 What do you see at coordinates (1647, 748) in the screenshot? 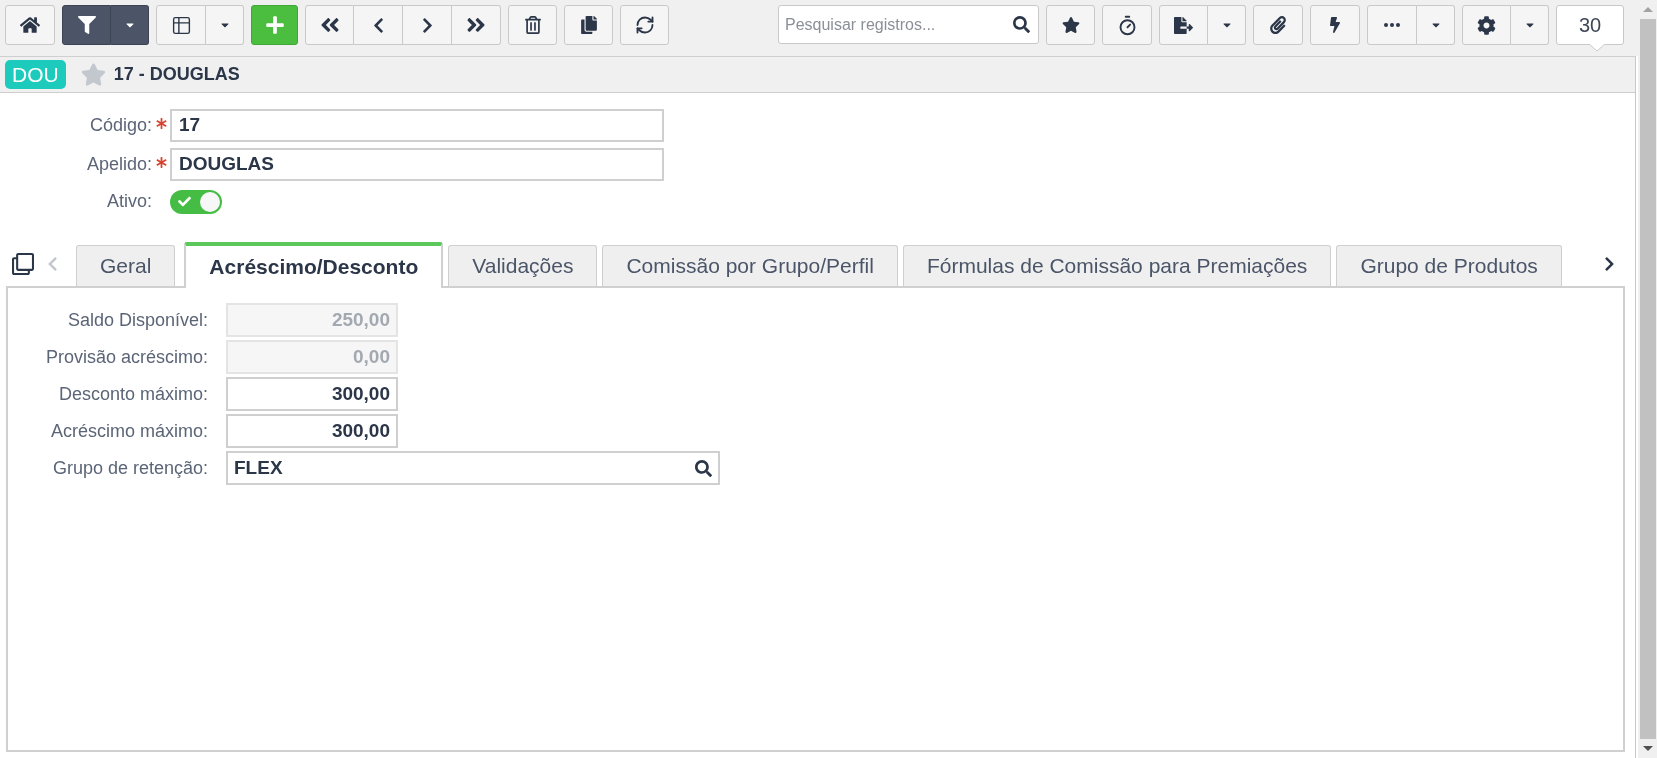
I see `scroll-down-arrow-icon` at bounding box center [1647, 748].